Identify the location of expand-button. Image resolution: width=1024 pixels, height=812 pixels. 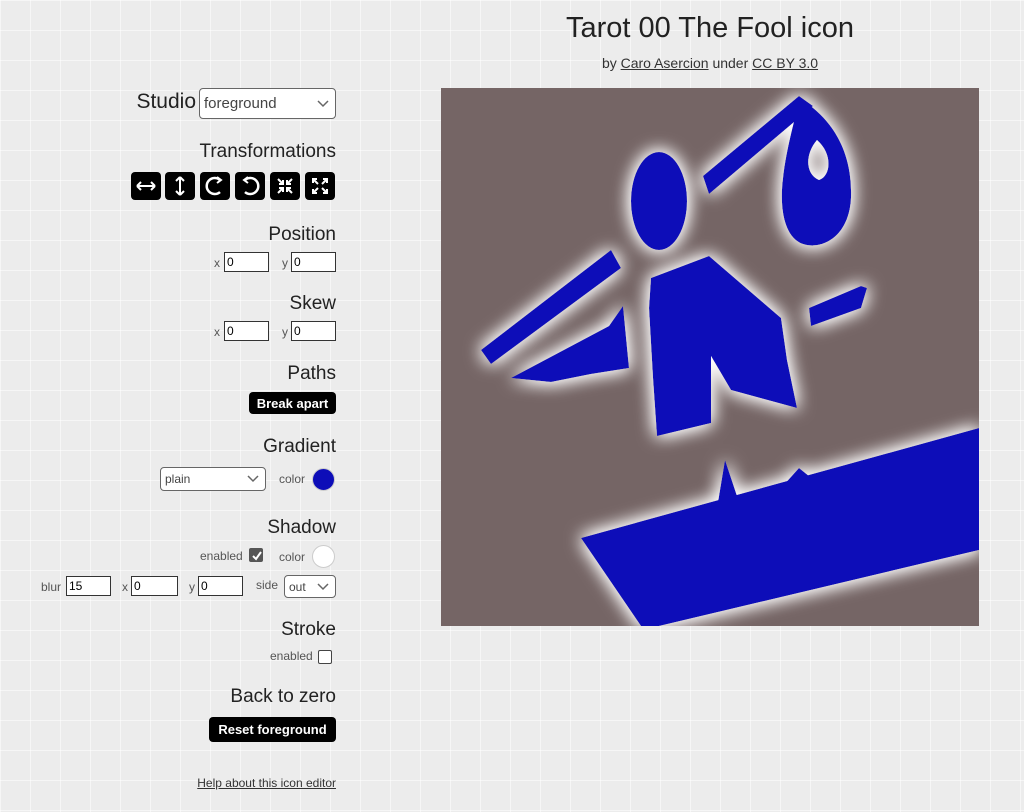
(320, 186).